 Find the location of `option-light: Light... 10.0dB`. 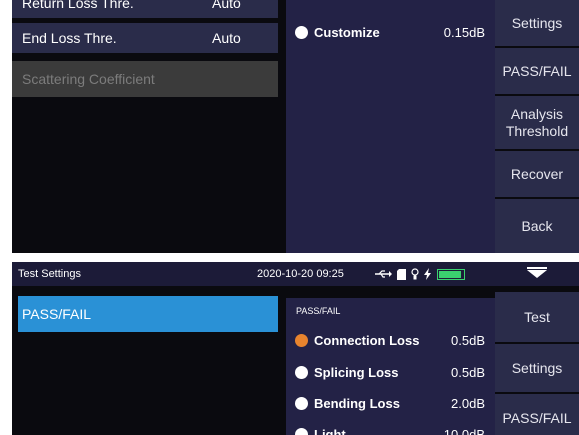

option-light: Light... 10.0dB is located at coordinates (390, 428).